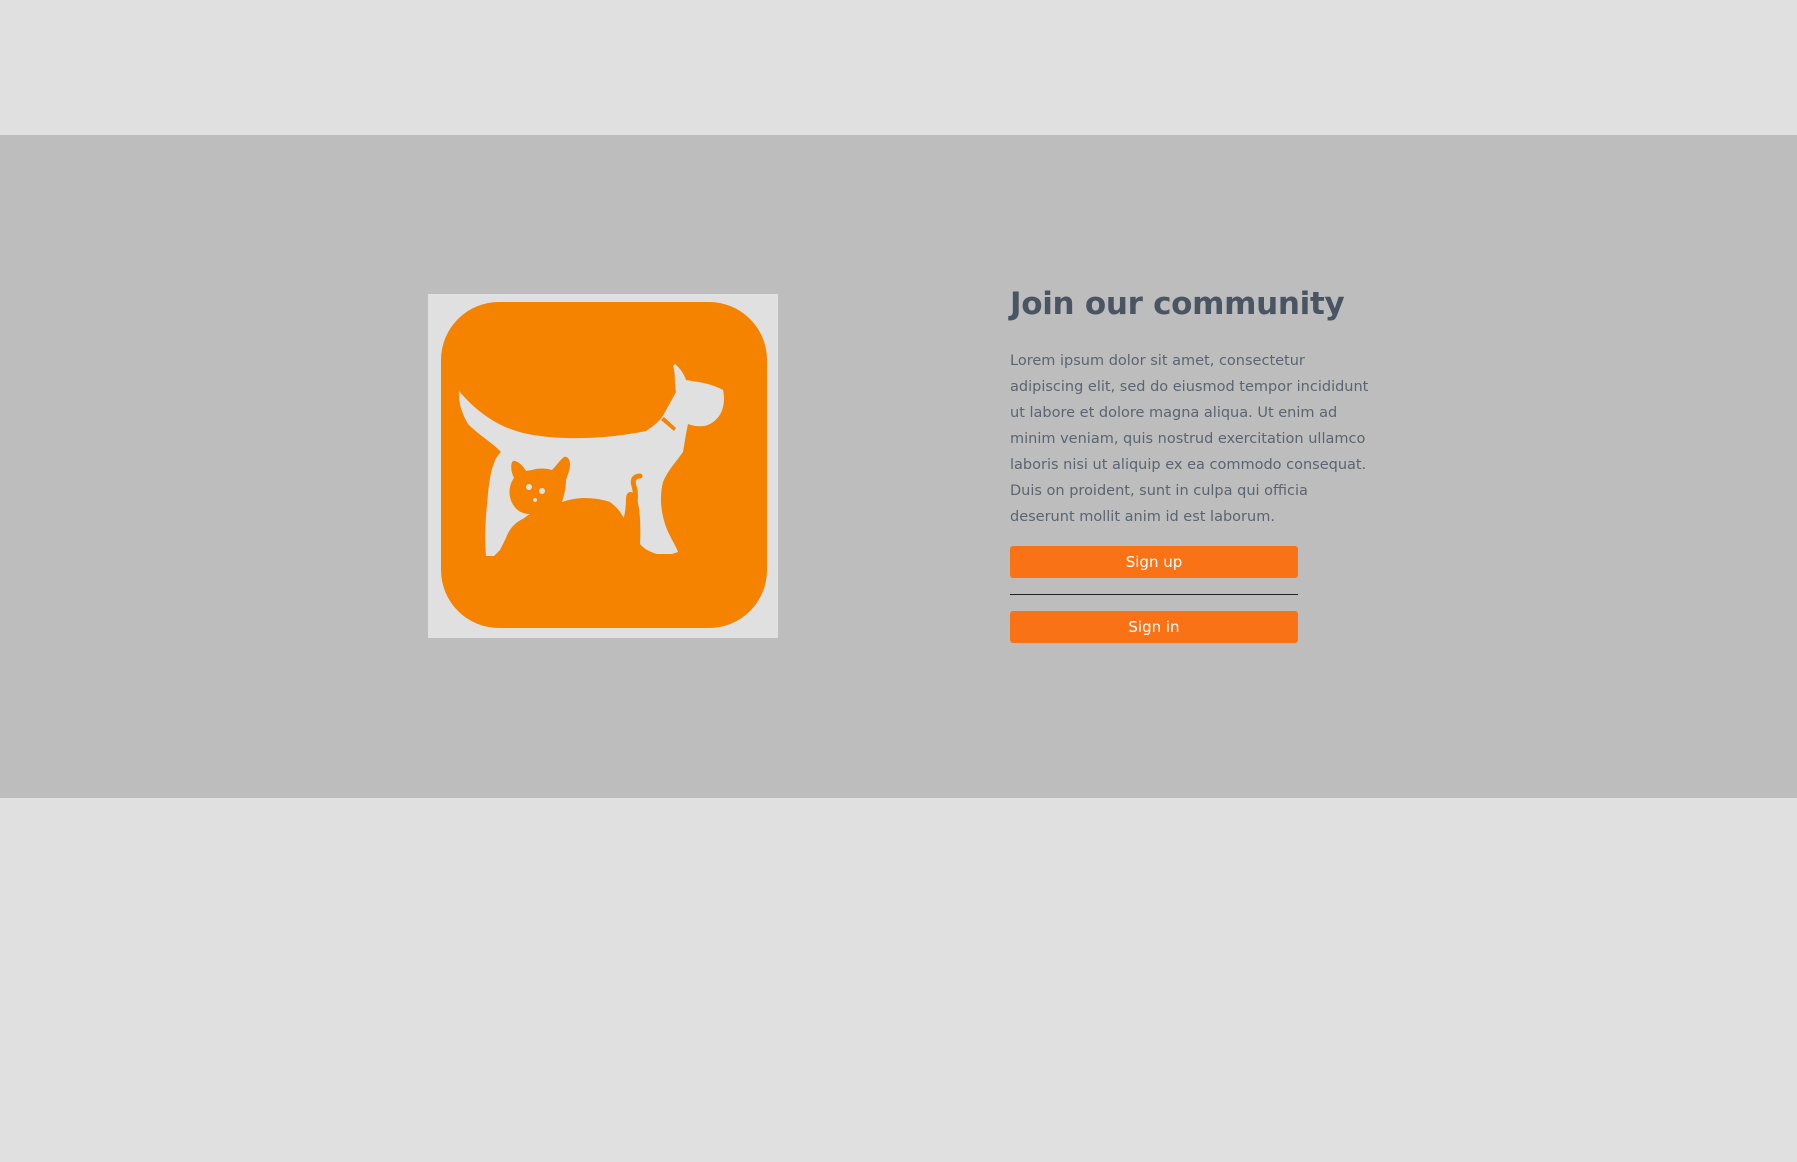 The width and height of the screenshot is (1797, 1162). Describe the element at coordinates (898, 67) in the screenshot. I see `top-band` at that location.